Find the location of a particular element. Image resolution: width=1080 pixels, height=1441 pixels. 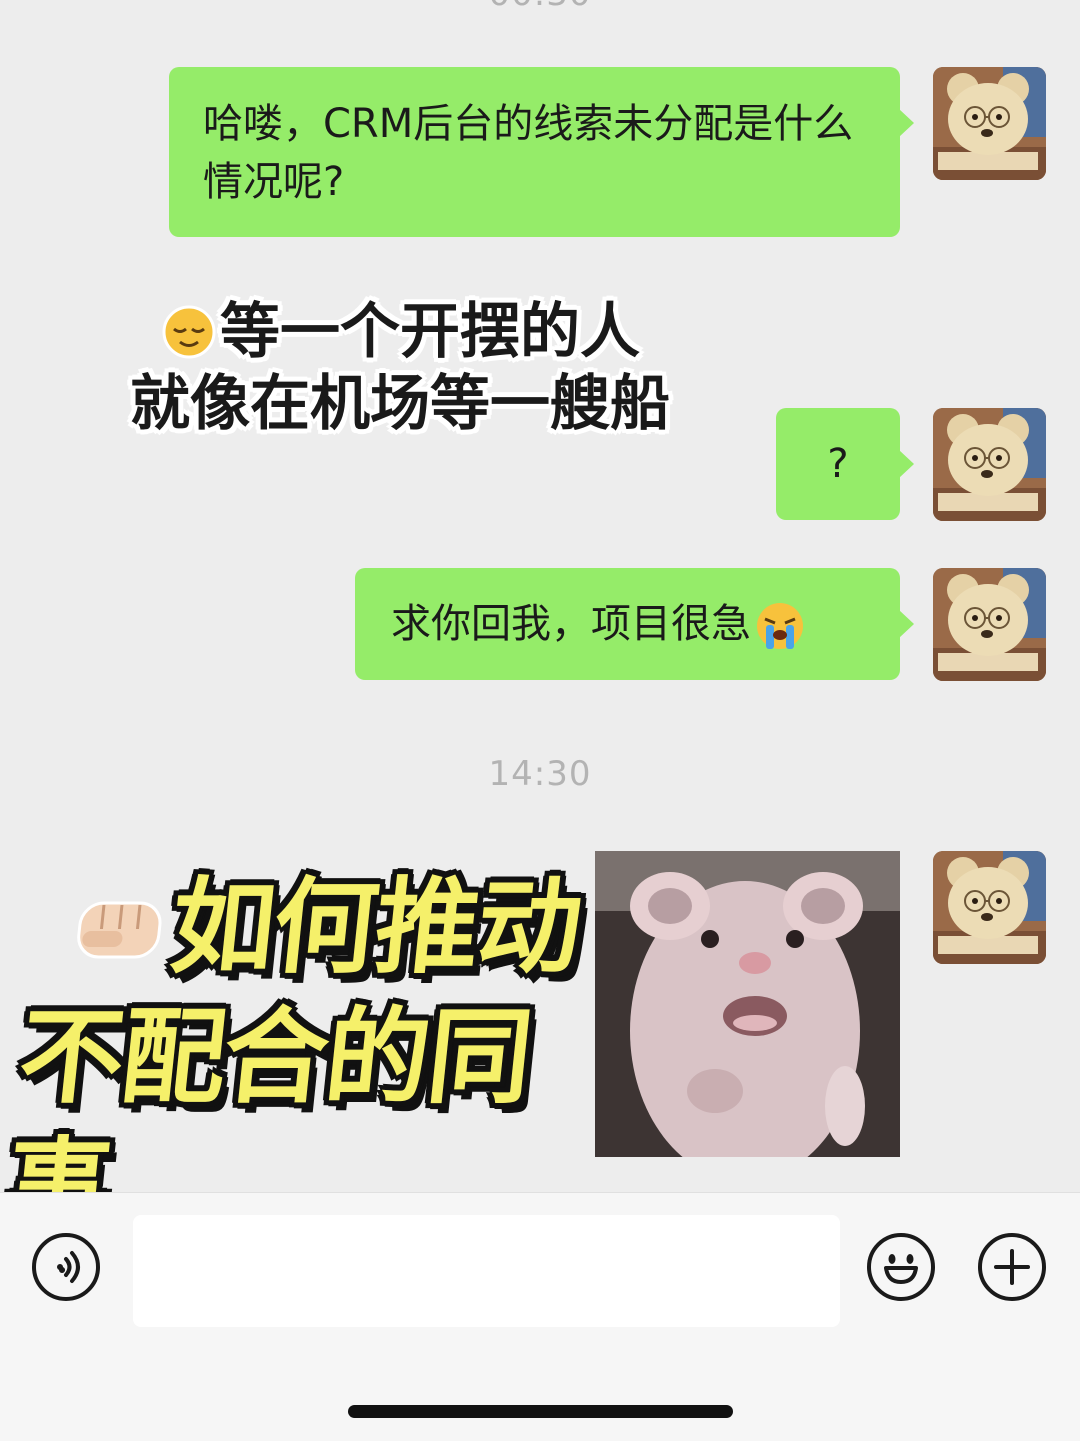

caption-line1: 等一个开摆的人 is located at coordinates (430, 332).